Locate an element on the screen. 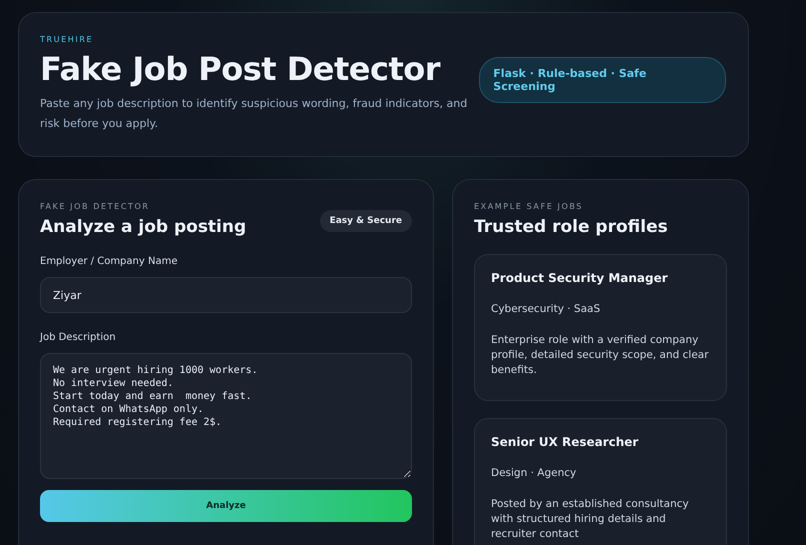 Image resolution: width=806 pixels, height=545 pixels. section-title: Trusted role profiles is located at coordinates (571, 227).